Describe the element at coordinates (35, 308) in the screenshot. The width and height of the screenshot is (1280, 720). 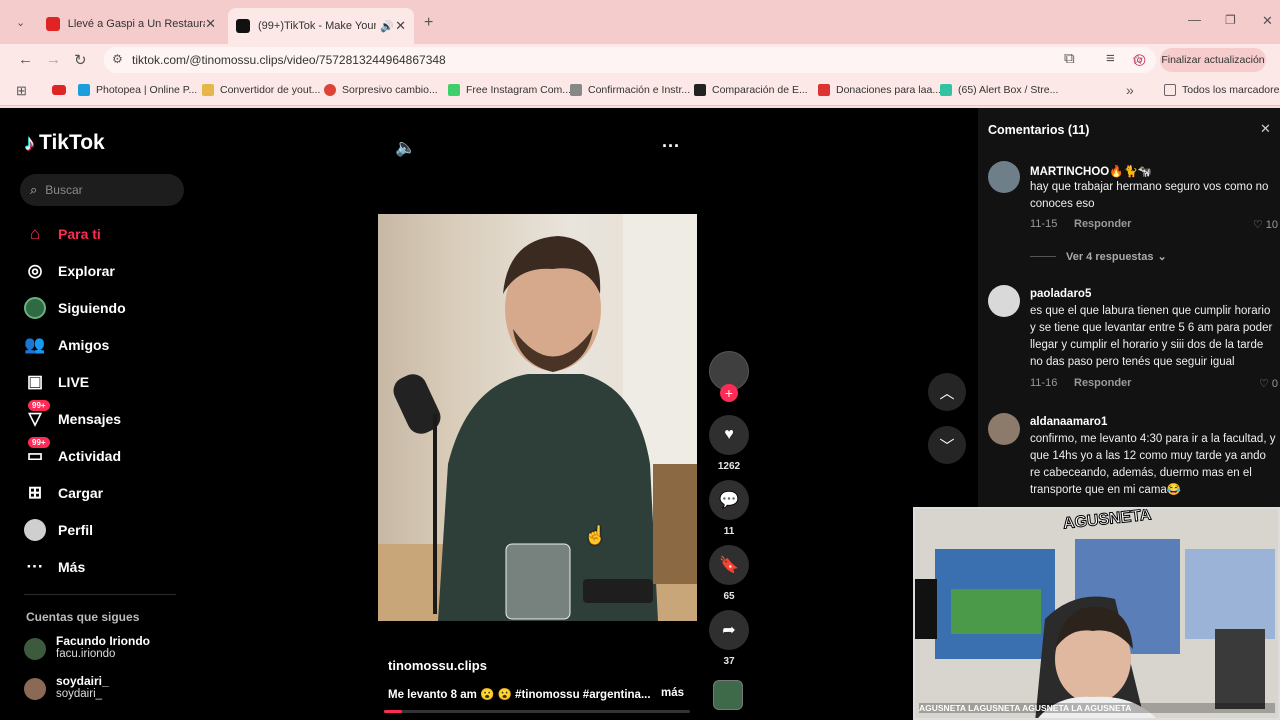
I see `following-icon` at that location.